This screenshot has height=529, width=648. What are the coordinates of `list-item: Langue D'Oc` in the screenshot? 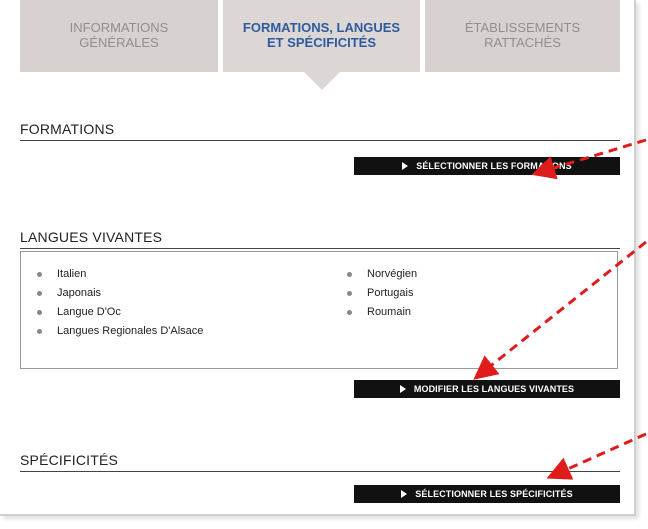 It's located at (120, 312).